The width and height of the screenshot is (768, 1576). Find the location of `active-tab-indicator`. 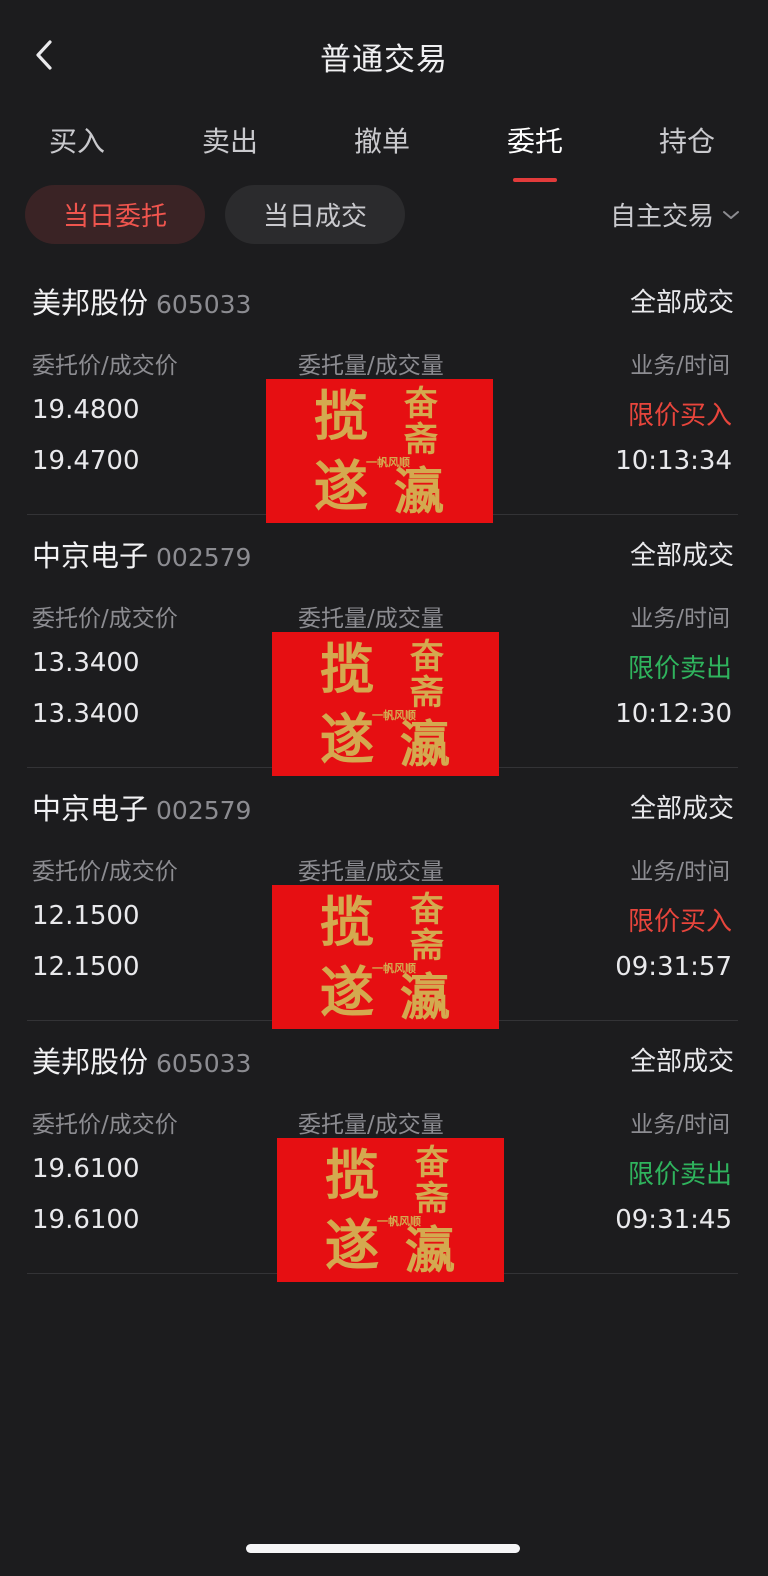

active-tab-indicator is located at coordinates (535, 180).